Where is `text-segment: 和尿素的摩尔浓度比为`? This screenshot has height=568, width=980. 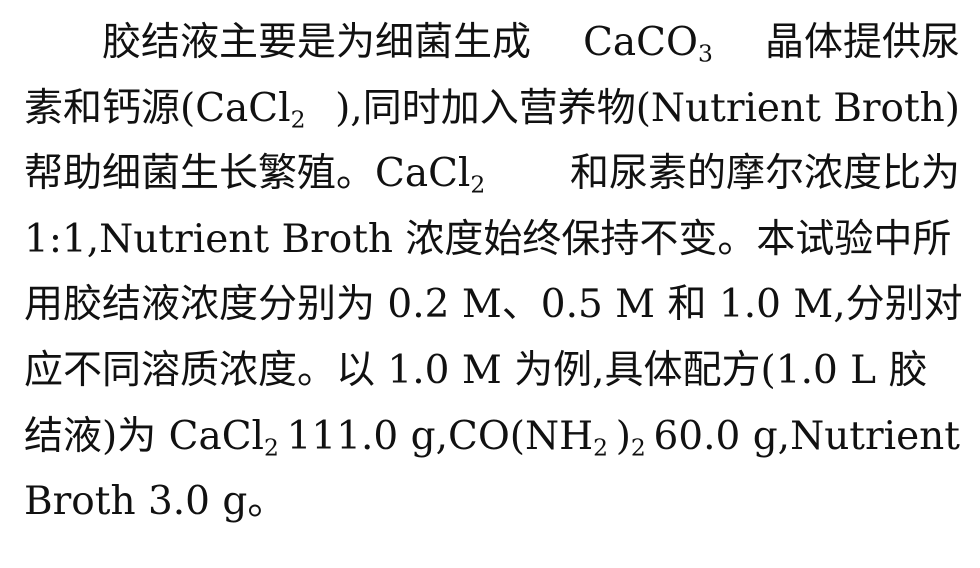 text-segment: 和尿素的摩尔浓度比为 is located at coordinates (765, 174).